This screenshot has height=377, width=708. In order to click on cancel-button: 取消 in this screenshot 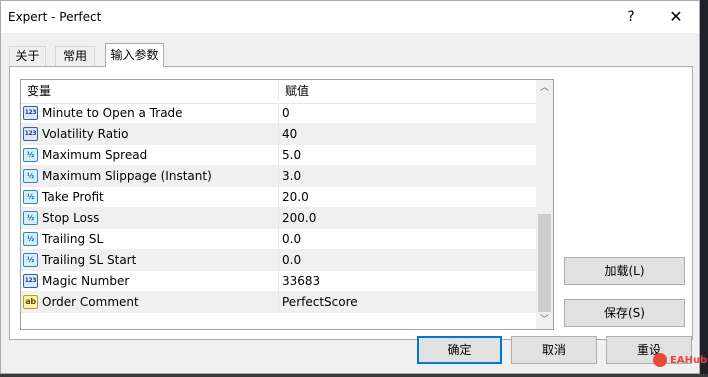, I will do `click(554, 350)`.